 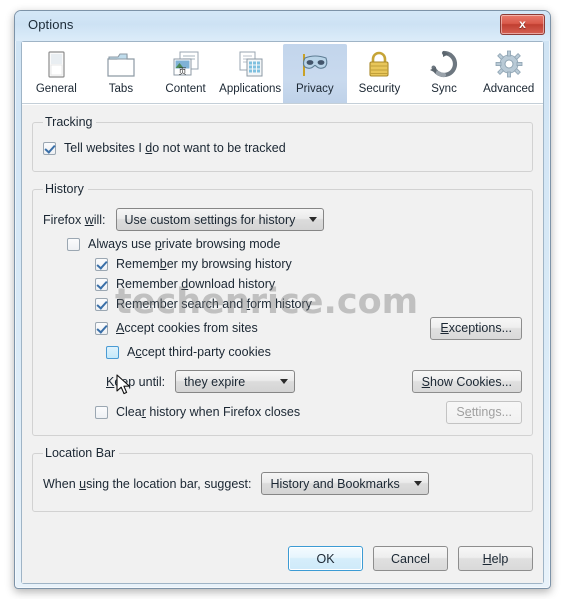 What do you see at coordinates (444, 89) in the screenshot?
I see `tab-sync-label: Sync` at bounding box center [444, 89].